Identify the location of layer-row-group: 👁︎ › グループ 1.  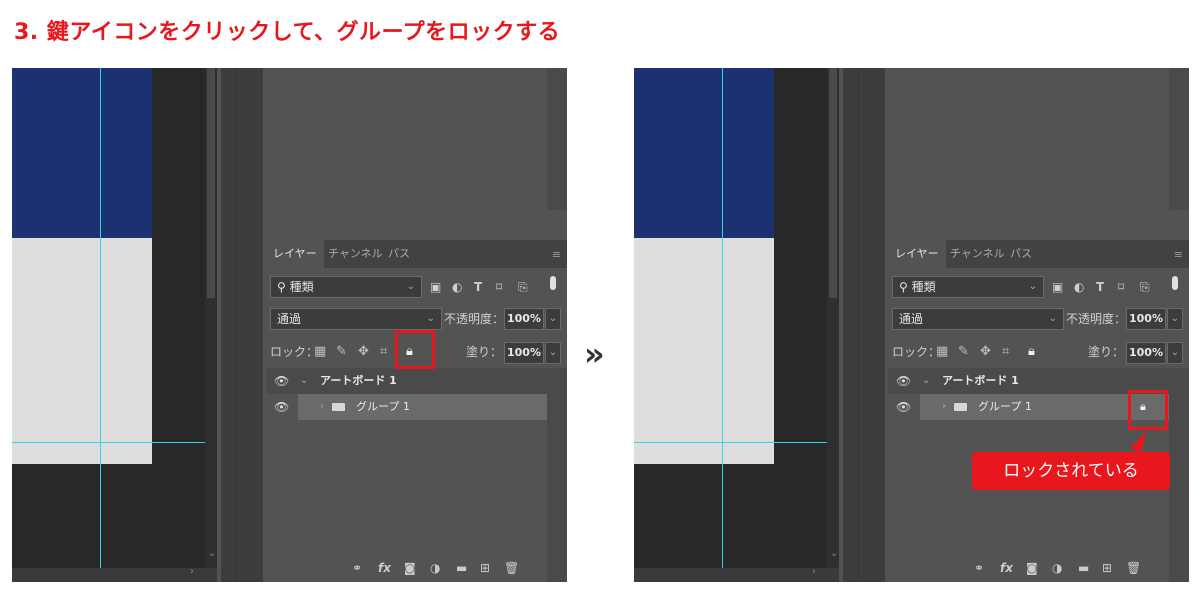
(406, 407).